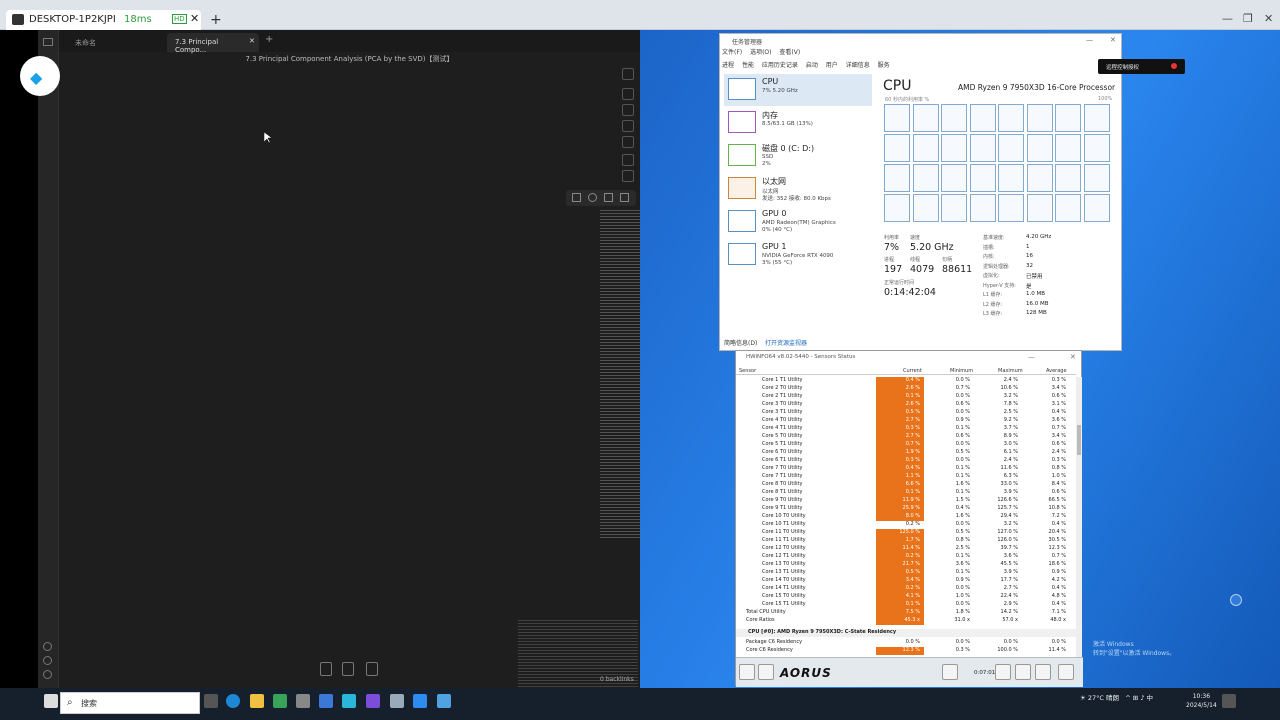  Describe the element at coordinates (906, 621) in the screenshot. I see `sensor-row: Core Ratios 45.3 x 31.0 x 57.0 x 48.0 x` at that location.